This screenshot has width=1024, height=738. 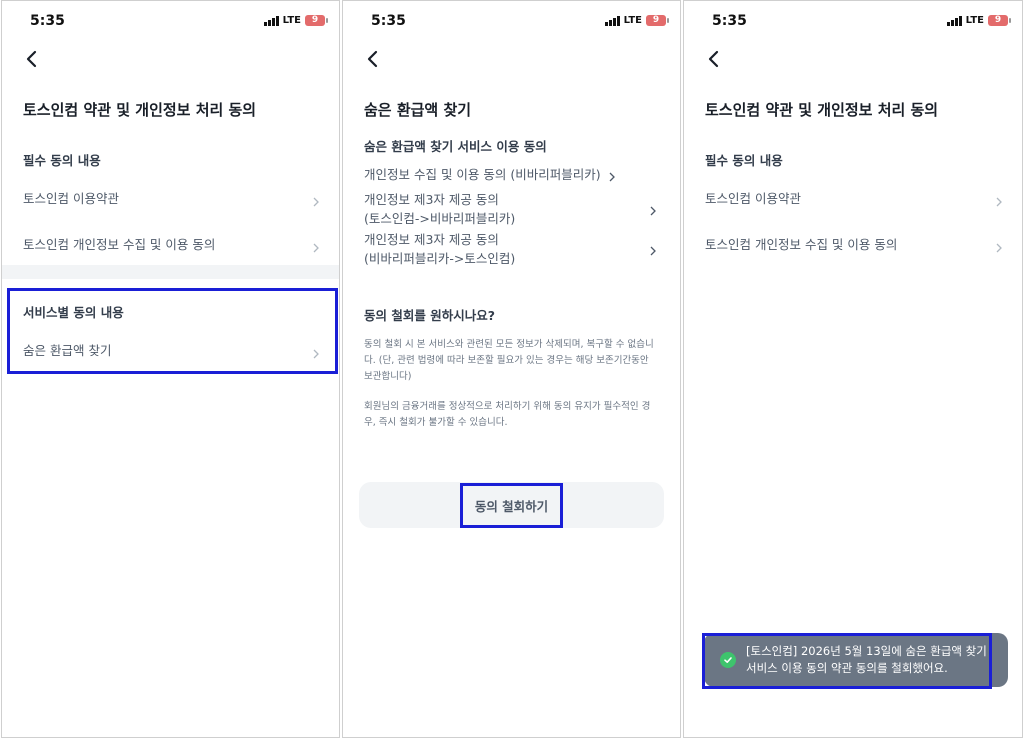 What do you see at coordinates (440, 258) in the screenshot?
I see `consent-link-sublabel: (비바리퍼블리카->토스인컴)` at bounding box center [440, 258].